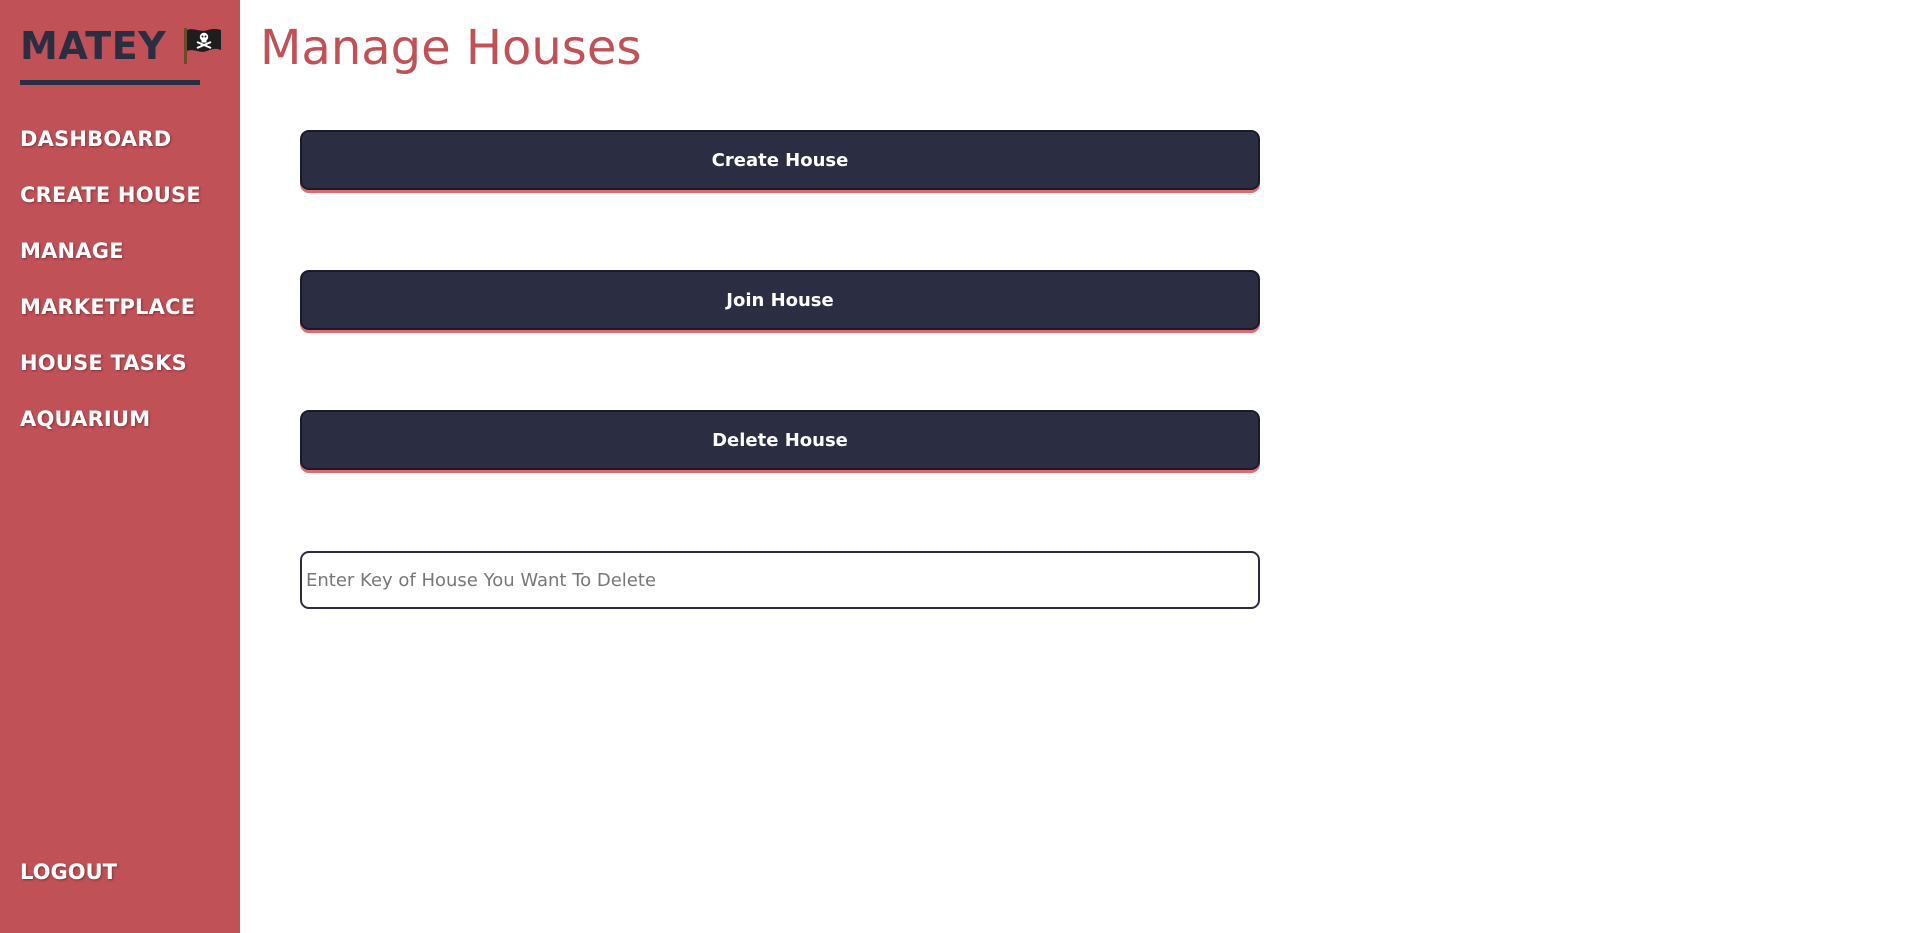  I want to click on page-title: Manage Houses, so click(451, 48).